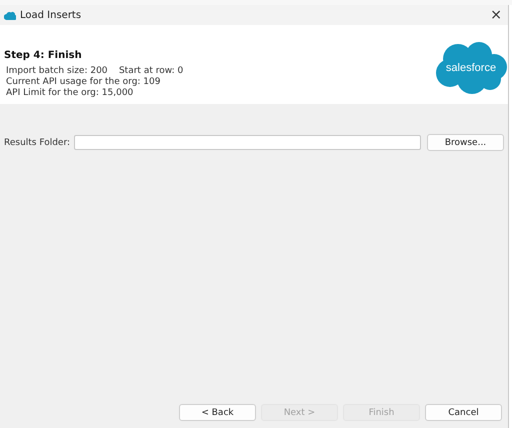  I want to click on salesforce-logo: salesforce, so click(471, 68).